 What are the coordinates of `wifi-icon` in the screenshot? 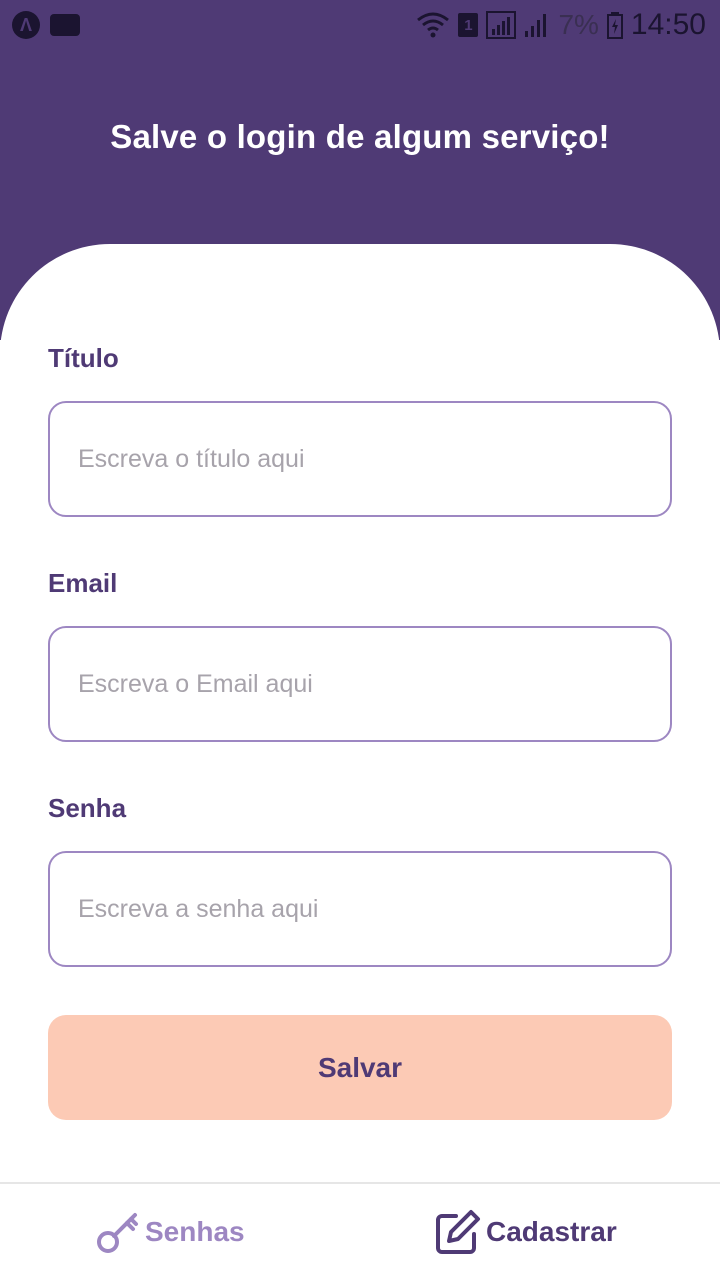 It's located at (433, 25).